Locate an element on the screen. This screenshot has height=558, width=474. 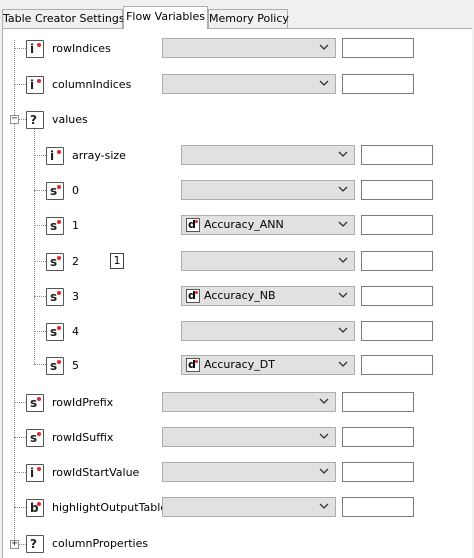
tab-memory-policy: Memory Policy is located at coordinates (248, 18).